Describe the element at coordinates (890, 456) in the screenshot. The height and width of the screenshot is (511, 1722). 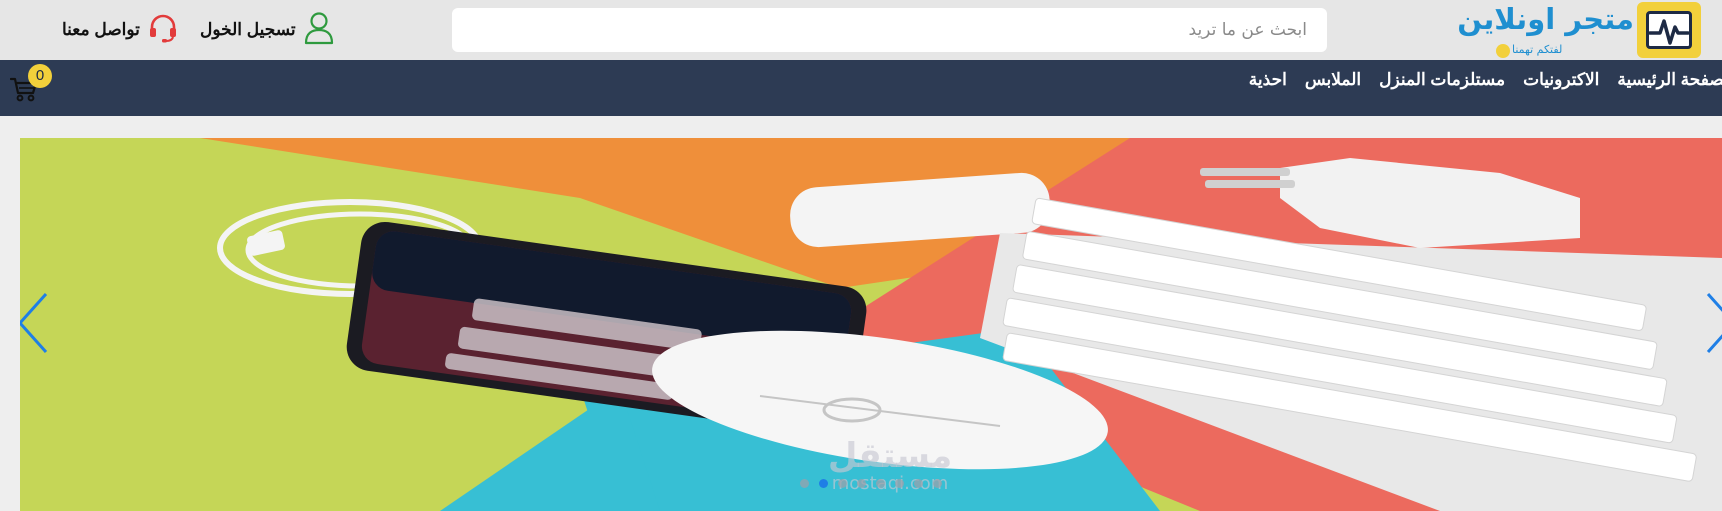
I see `watermark-main: مستقل` at that location.